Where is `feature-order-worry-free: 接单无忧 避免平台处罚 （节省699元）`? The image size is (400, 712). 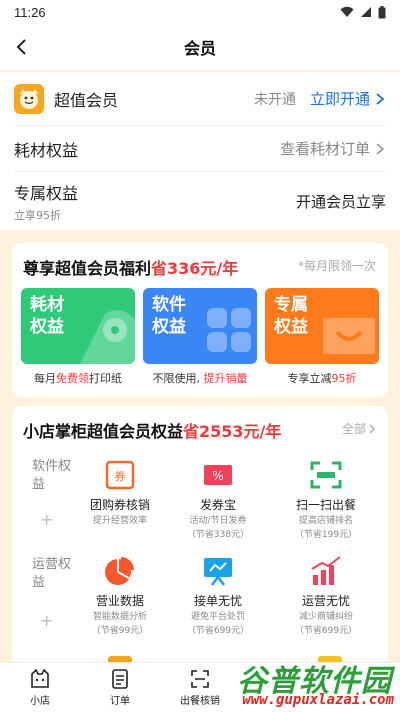
feature-order-worry-free: 接单无忧 避免平台处罚 （节省699元） is located at coordinates (218, 595).